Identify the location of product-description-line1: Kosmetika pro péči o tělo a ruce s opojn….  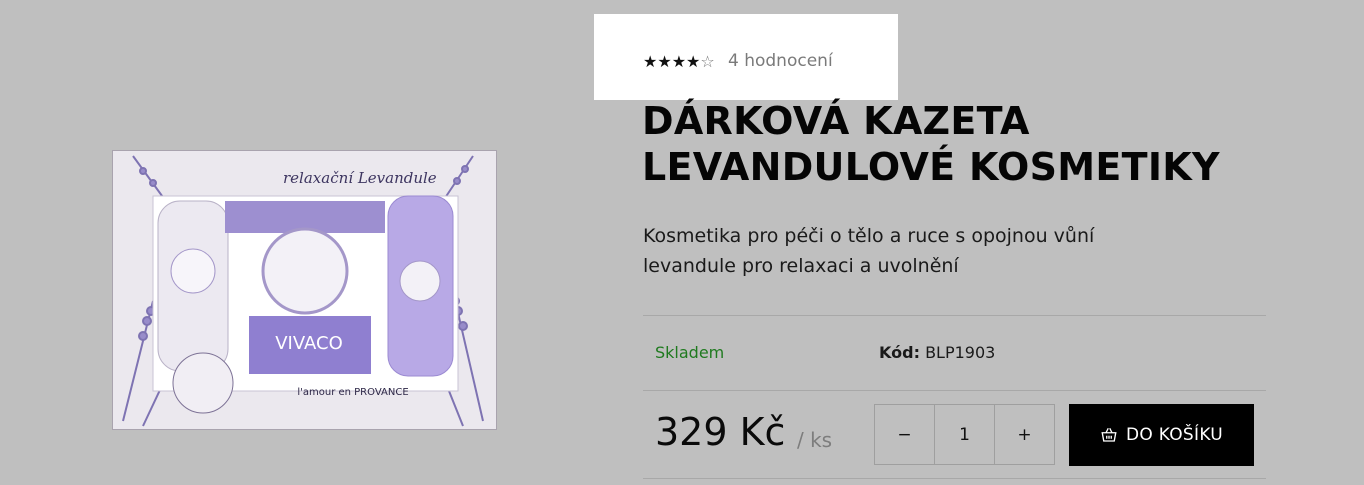
(869, 236).